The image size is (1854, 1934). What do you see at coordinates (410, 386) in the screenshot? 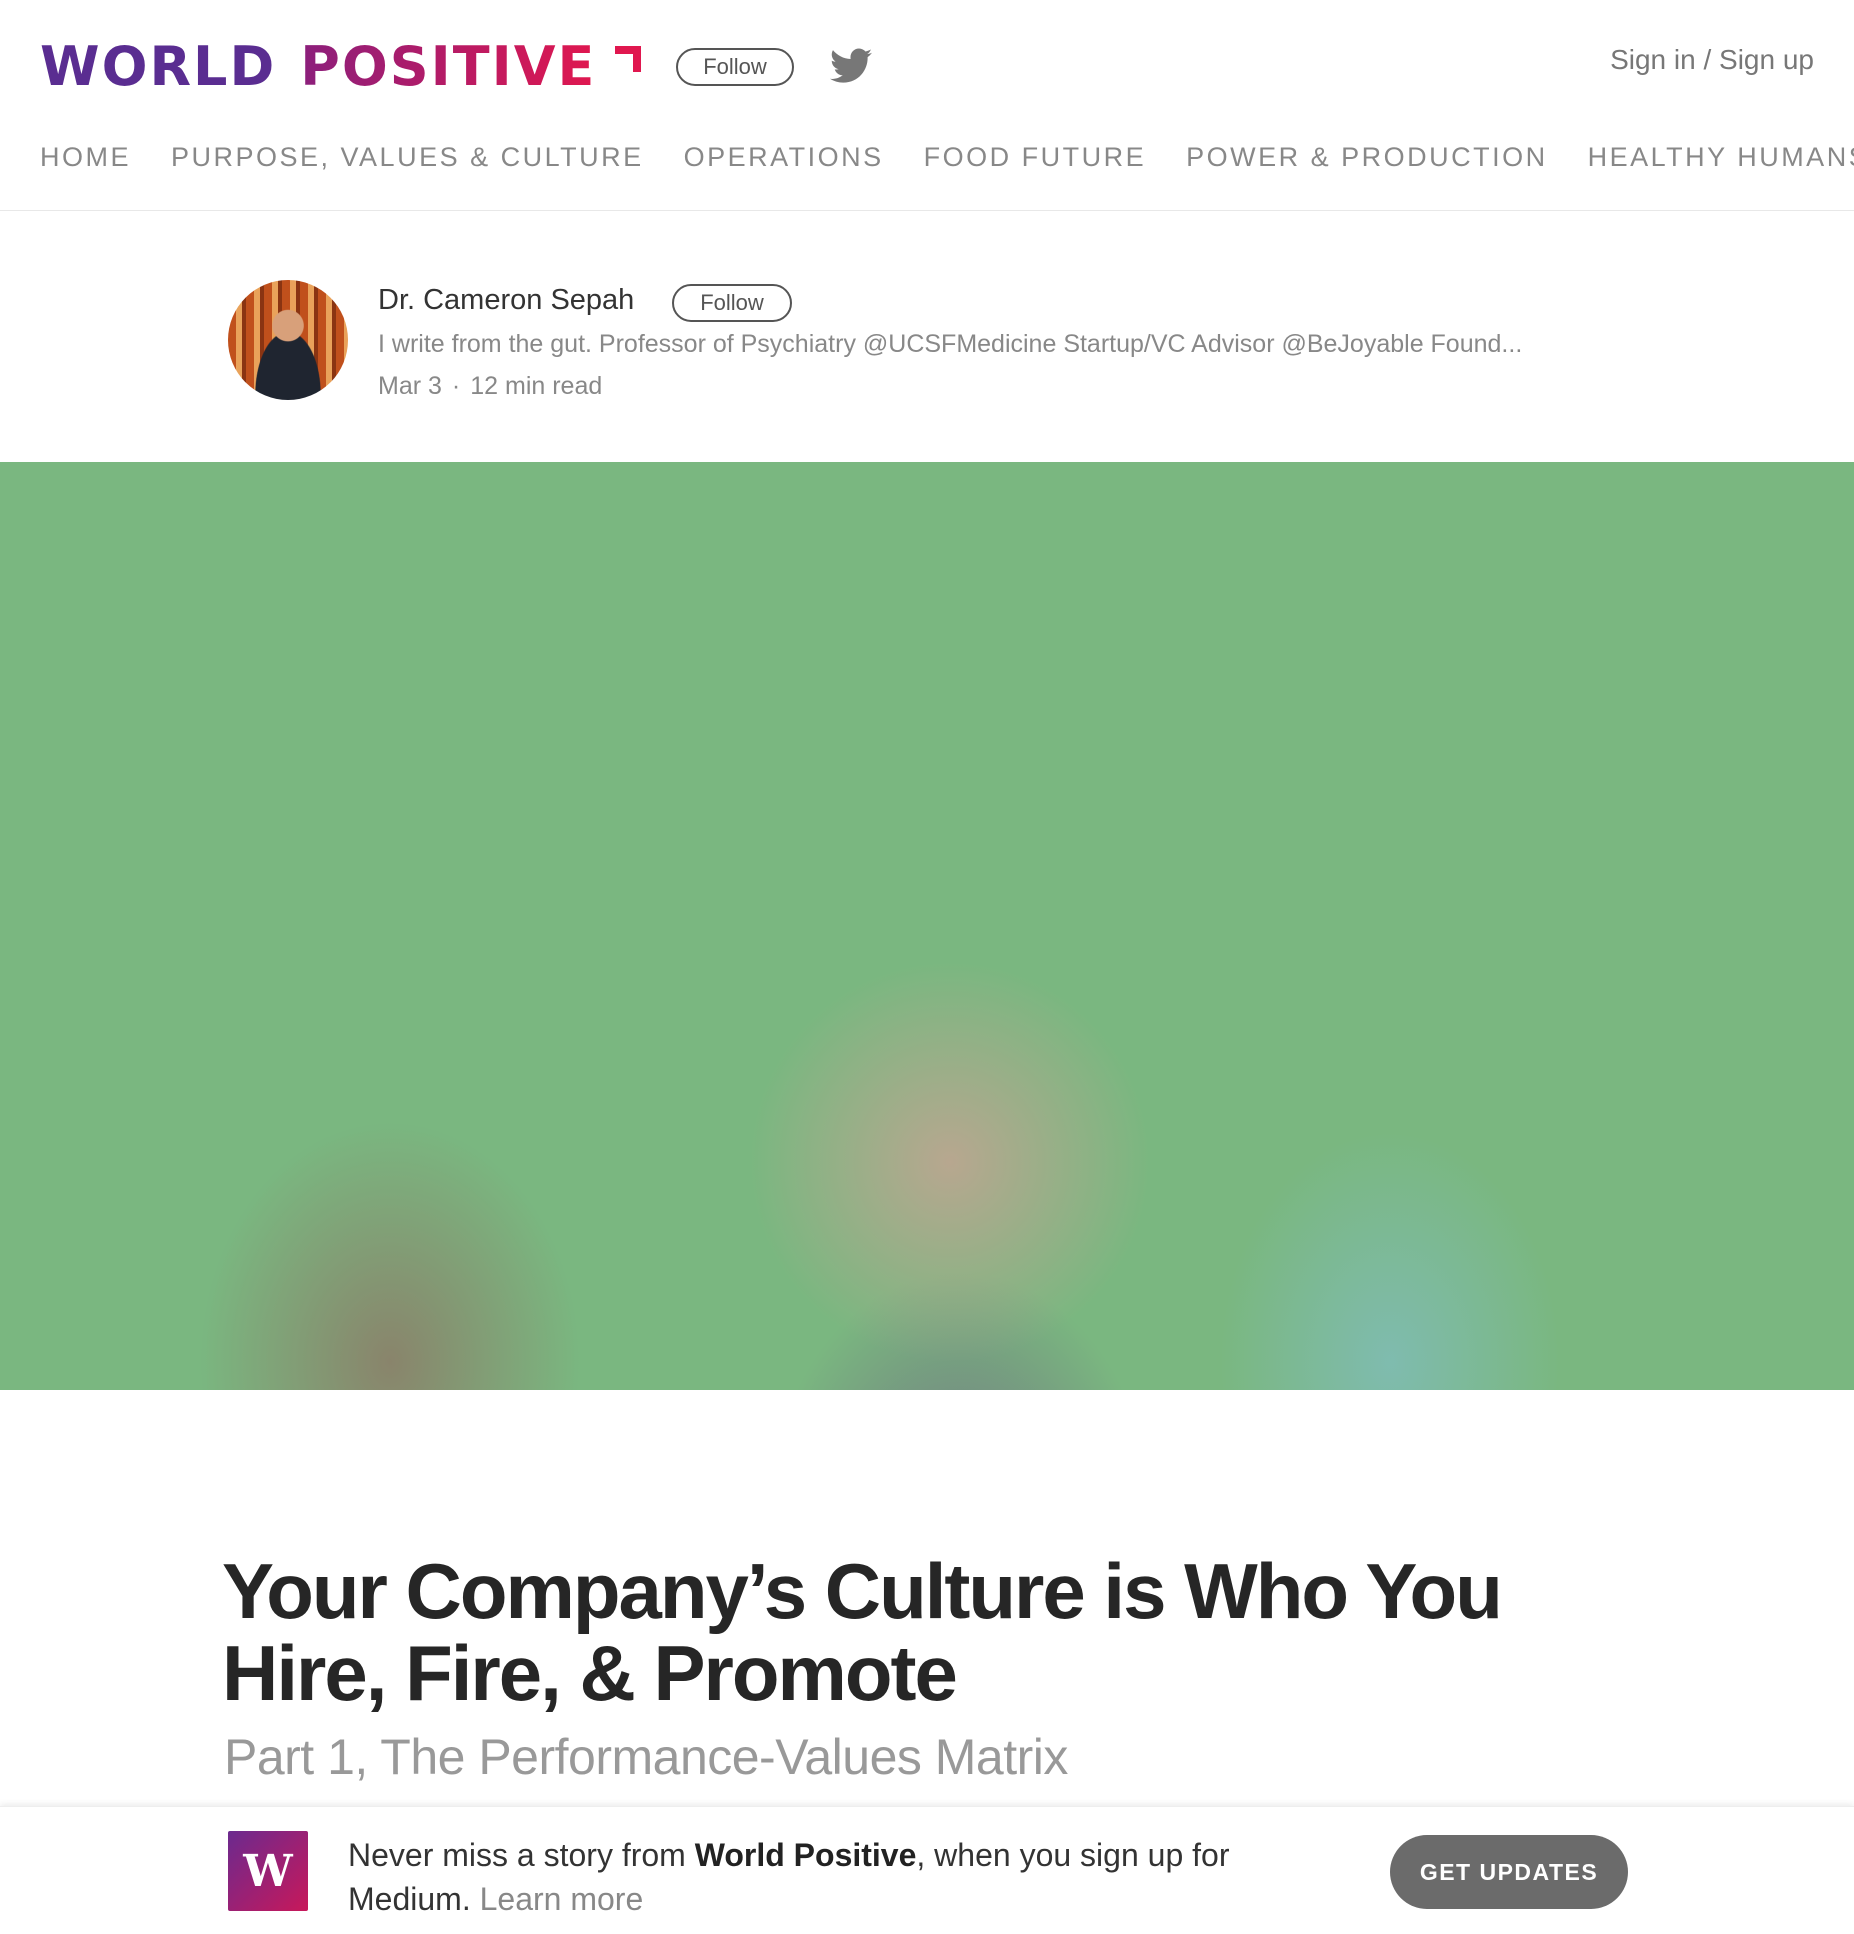
I see `post-date: Mar 3` at bounding box center [410, 386].